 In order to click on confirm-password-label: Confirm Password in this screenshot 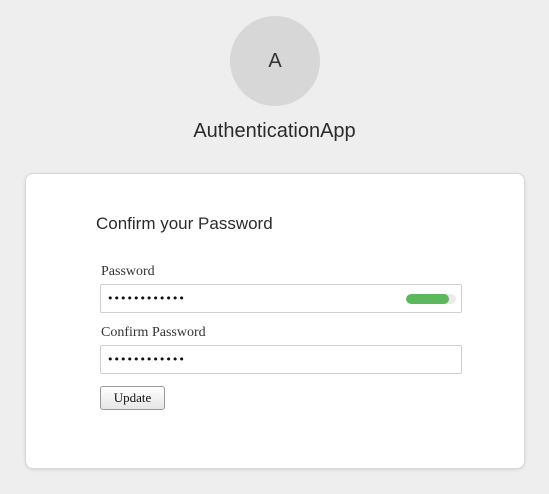, I will do `click(153, 332)`.